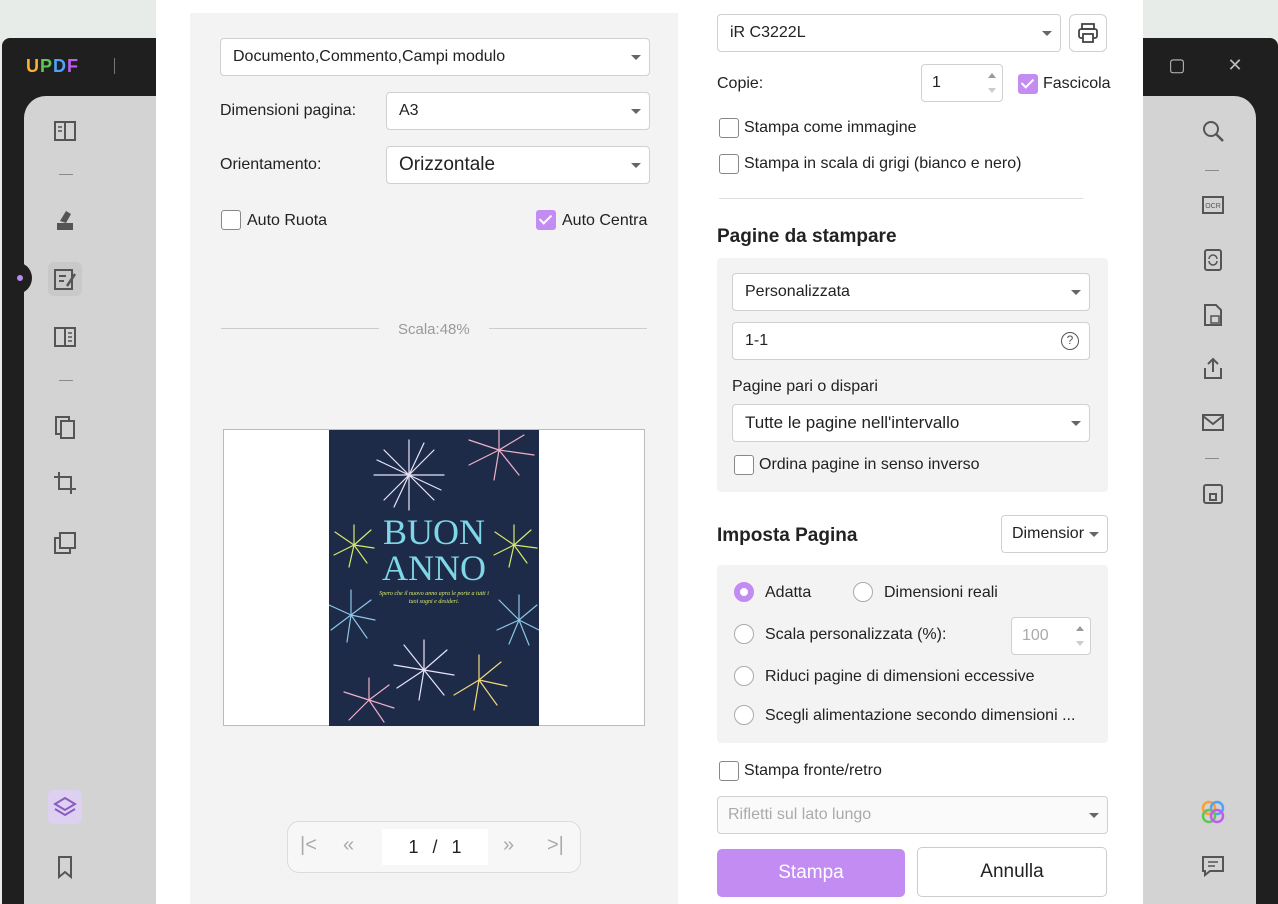  I want to click on auto-rotate-checkbox, so click(231, 220).